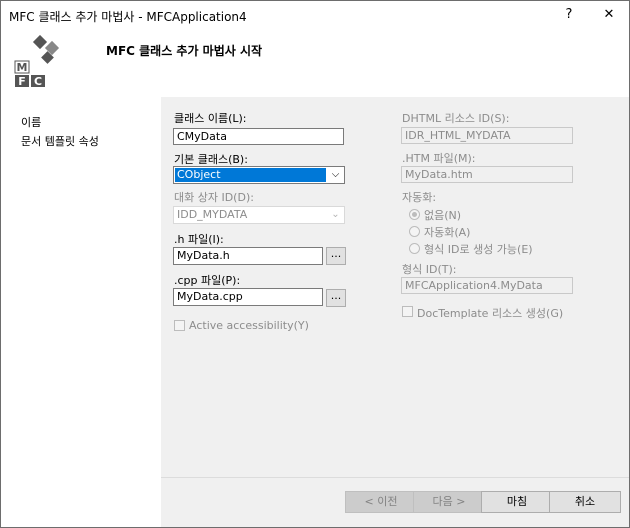  Describe the element at coordinates (439, 158) in the screenshot. I see `htm-file-label: .HTM 파일(M):` at that location.